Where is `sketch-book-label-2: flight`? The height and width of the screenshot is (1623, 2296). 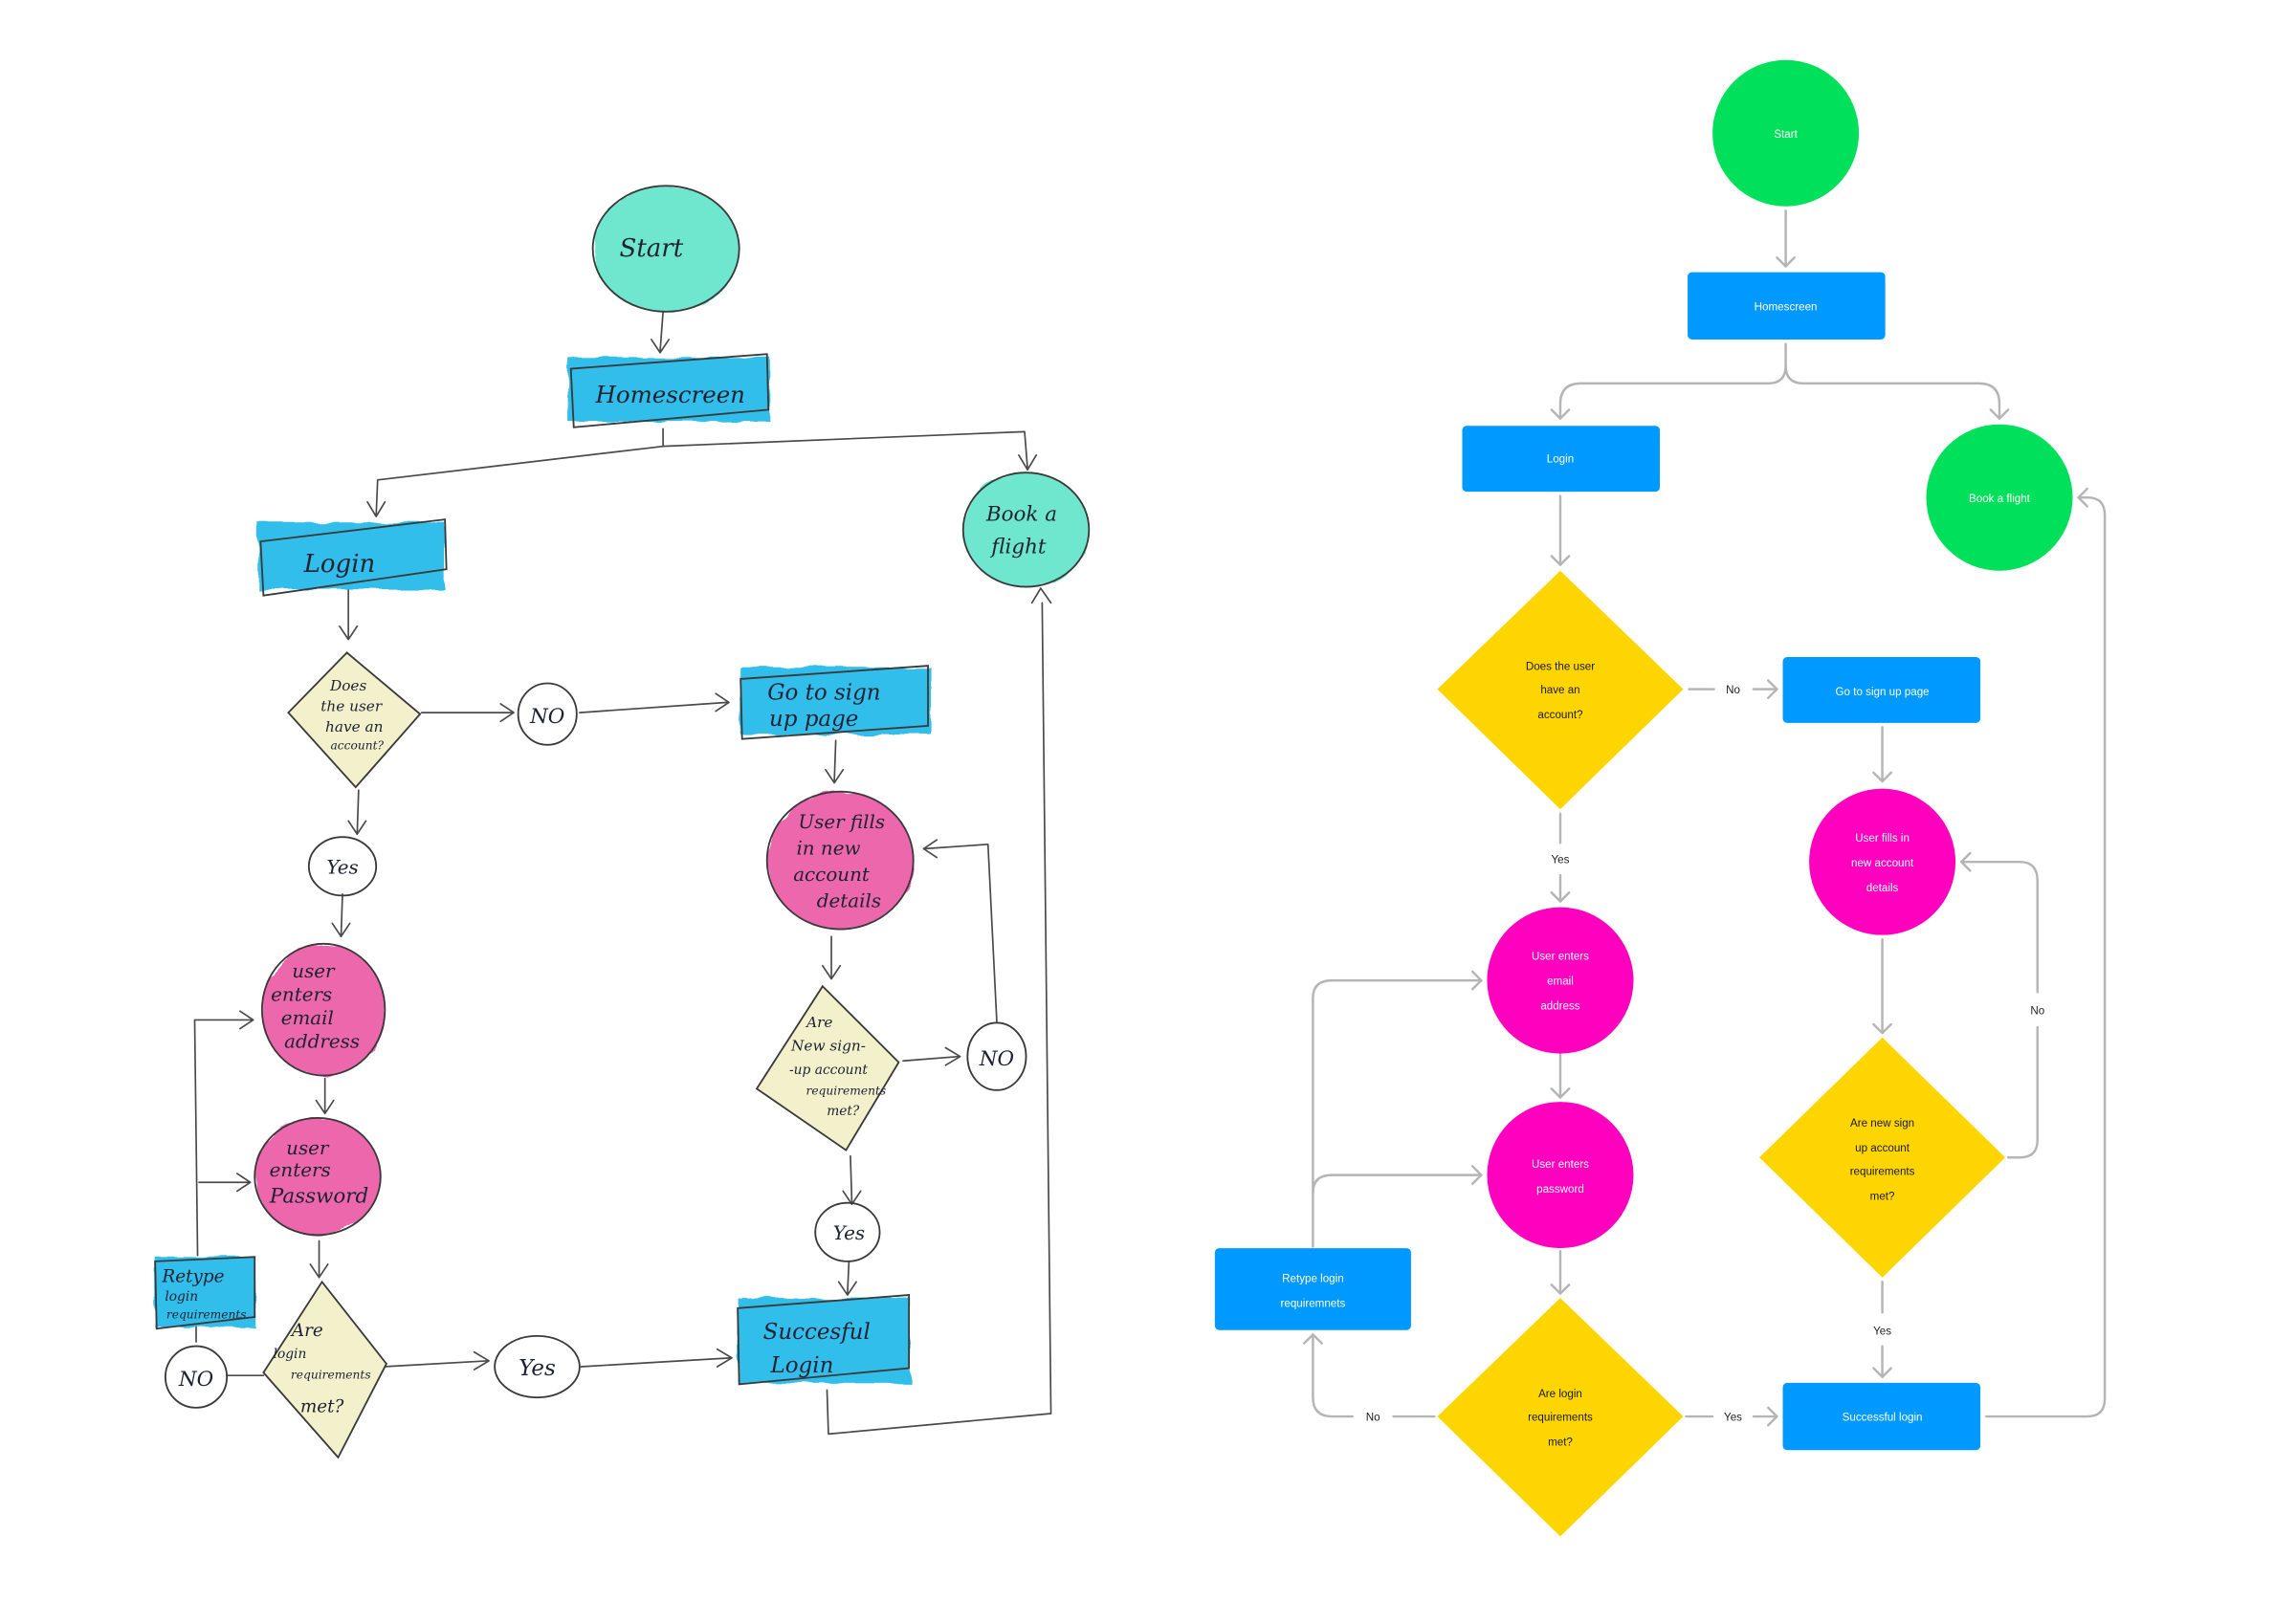 sketch-book-label-2: flight is located at coordinates (1018, 547).